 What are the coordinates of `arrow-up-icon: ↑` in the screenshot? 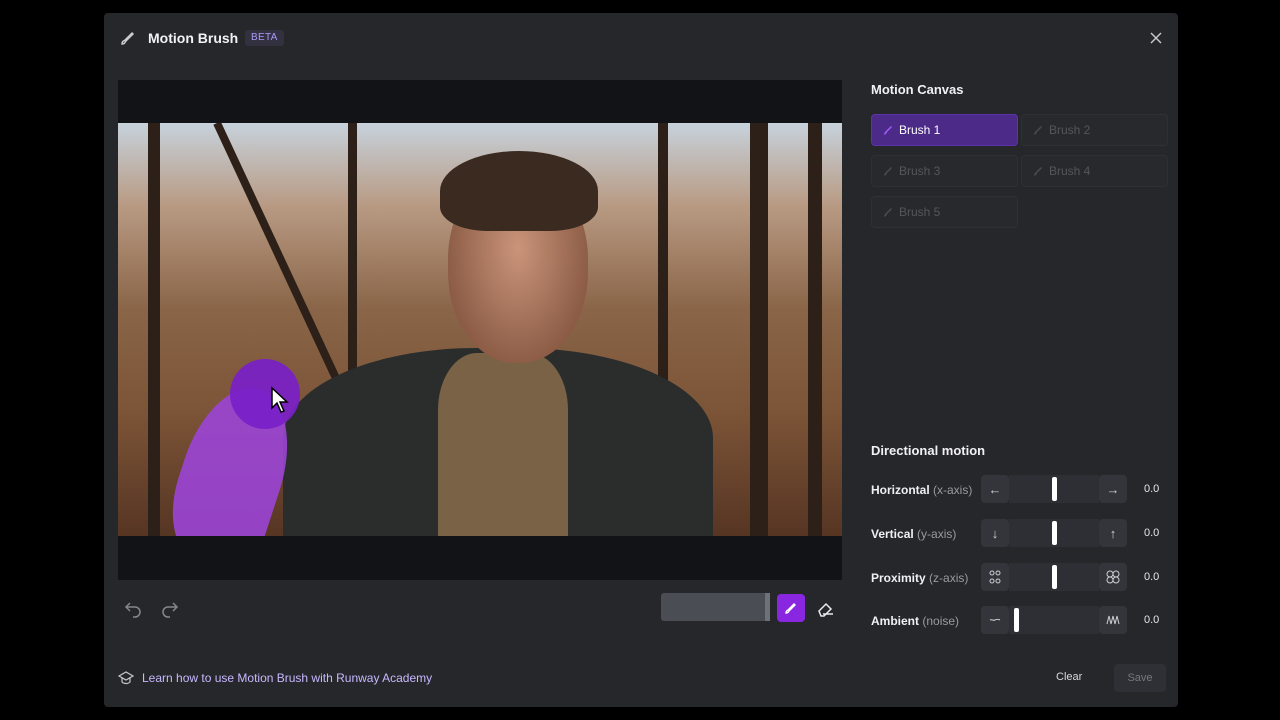 It's located at (1113, 533).